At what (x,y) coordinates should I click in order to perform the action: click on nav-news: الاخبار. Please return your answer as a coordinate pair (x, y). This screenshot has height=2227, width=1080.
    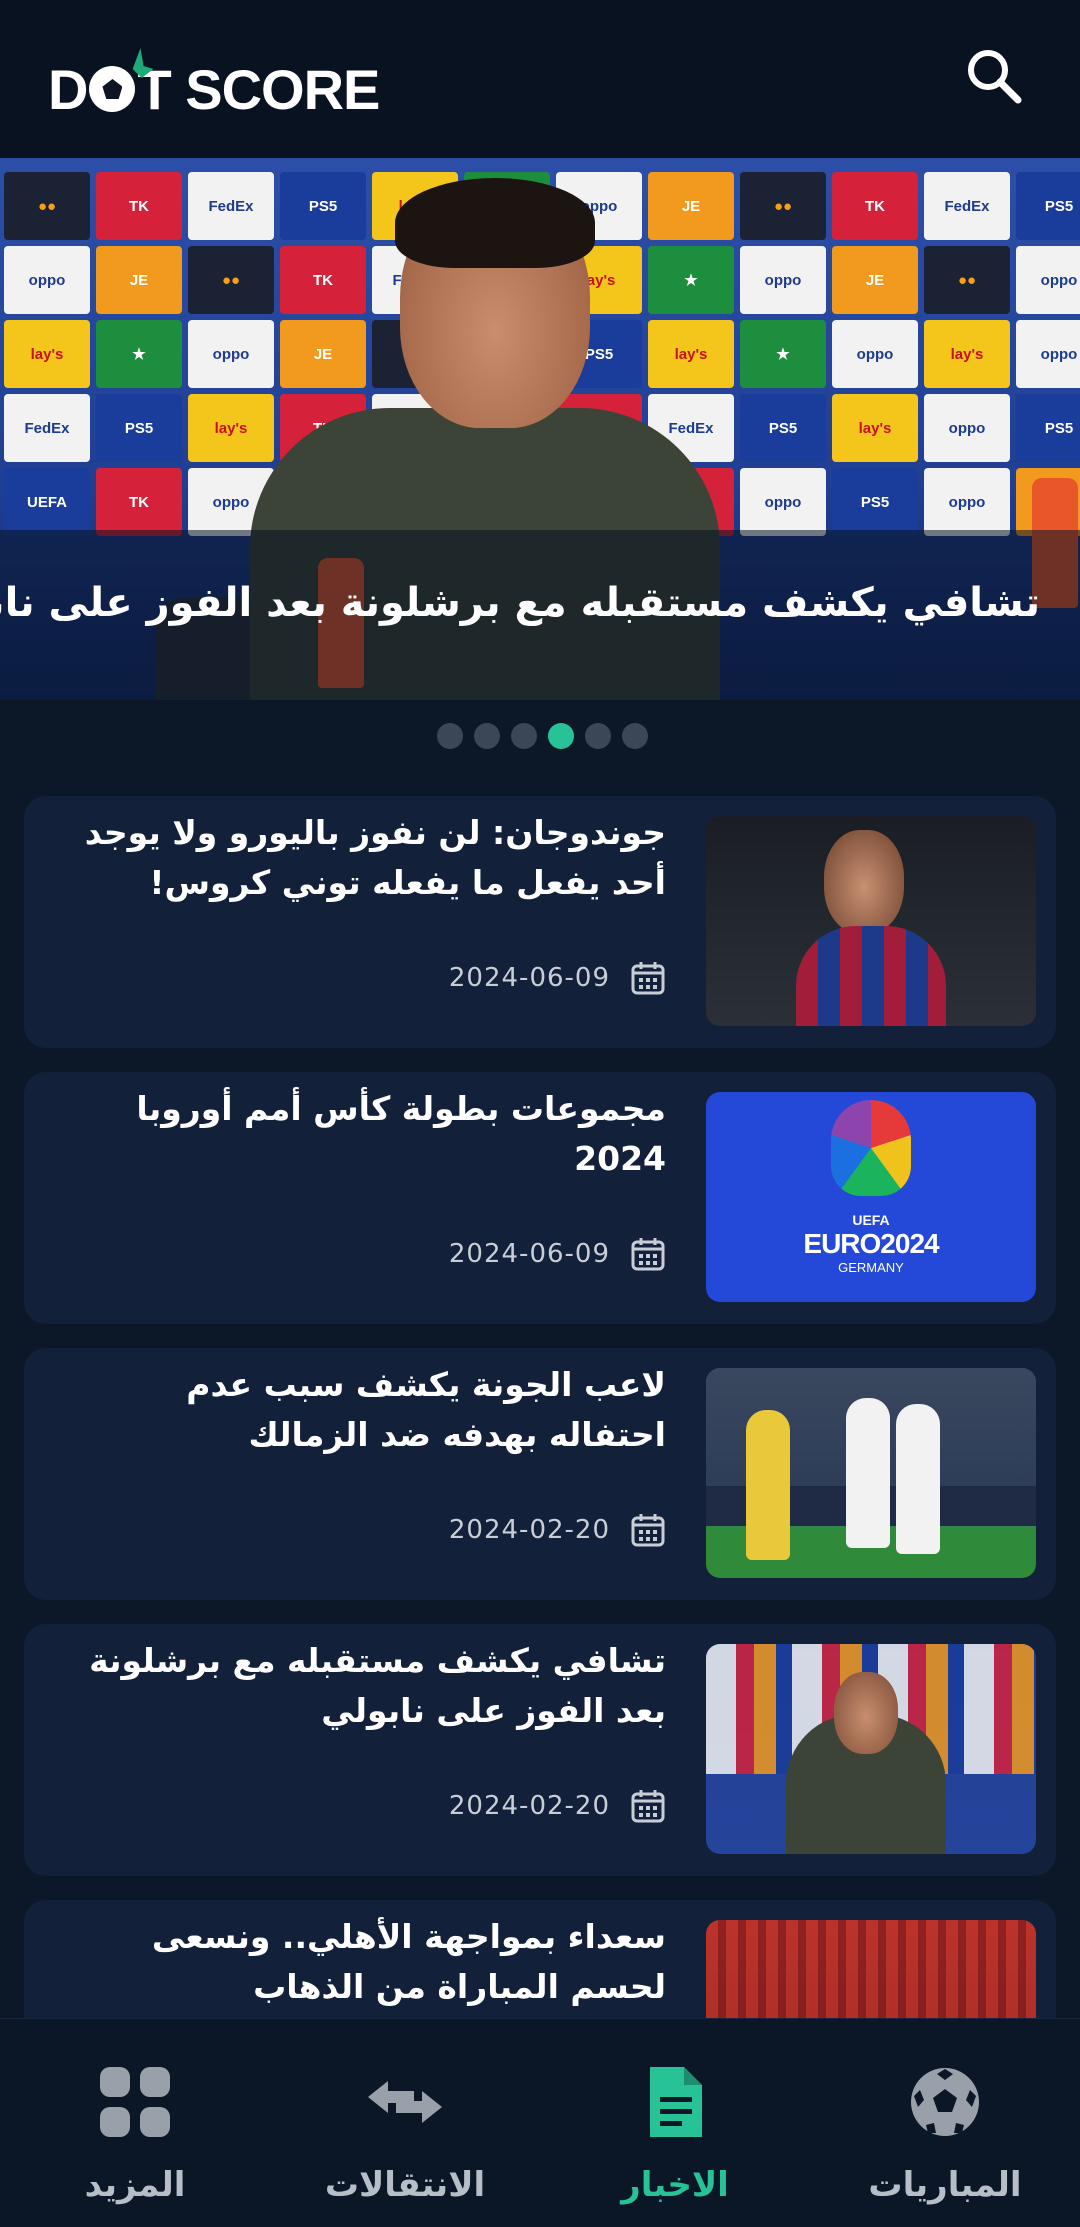
    Looking at the image, I should click on (675, 2123).